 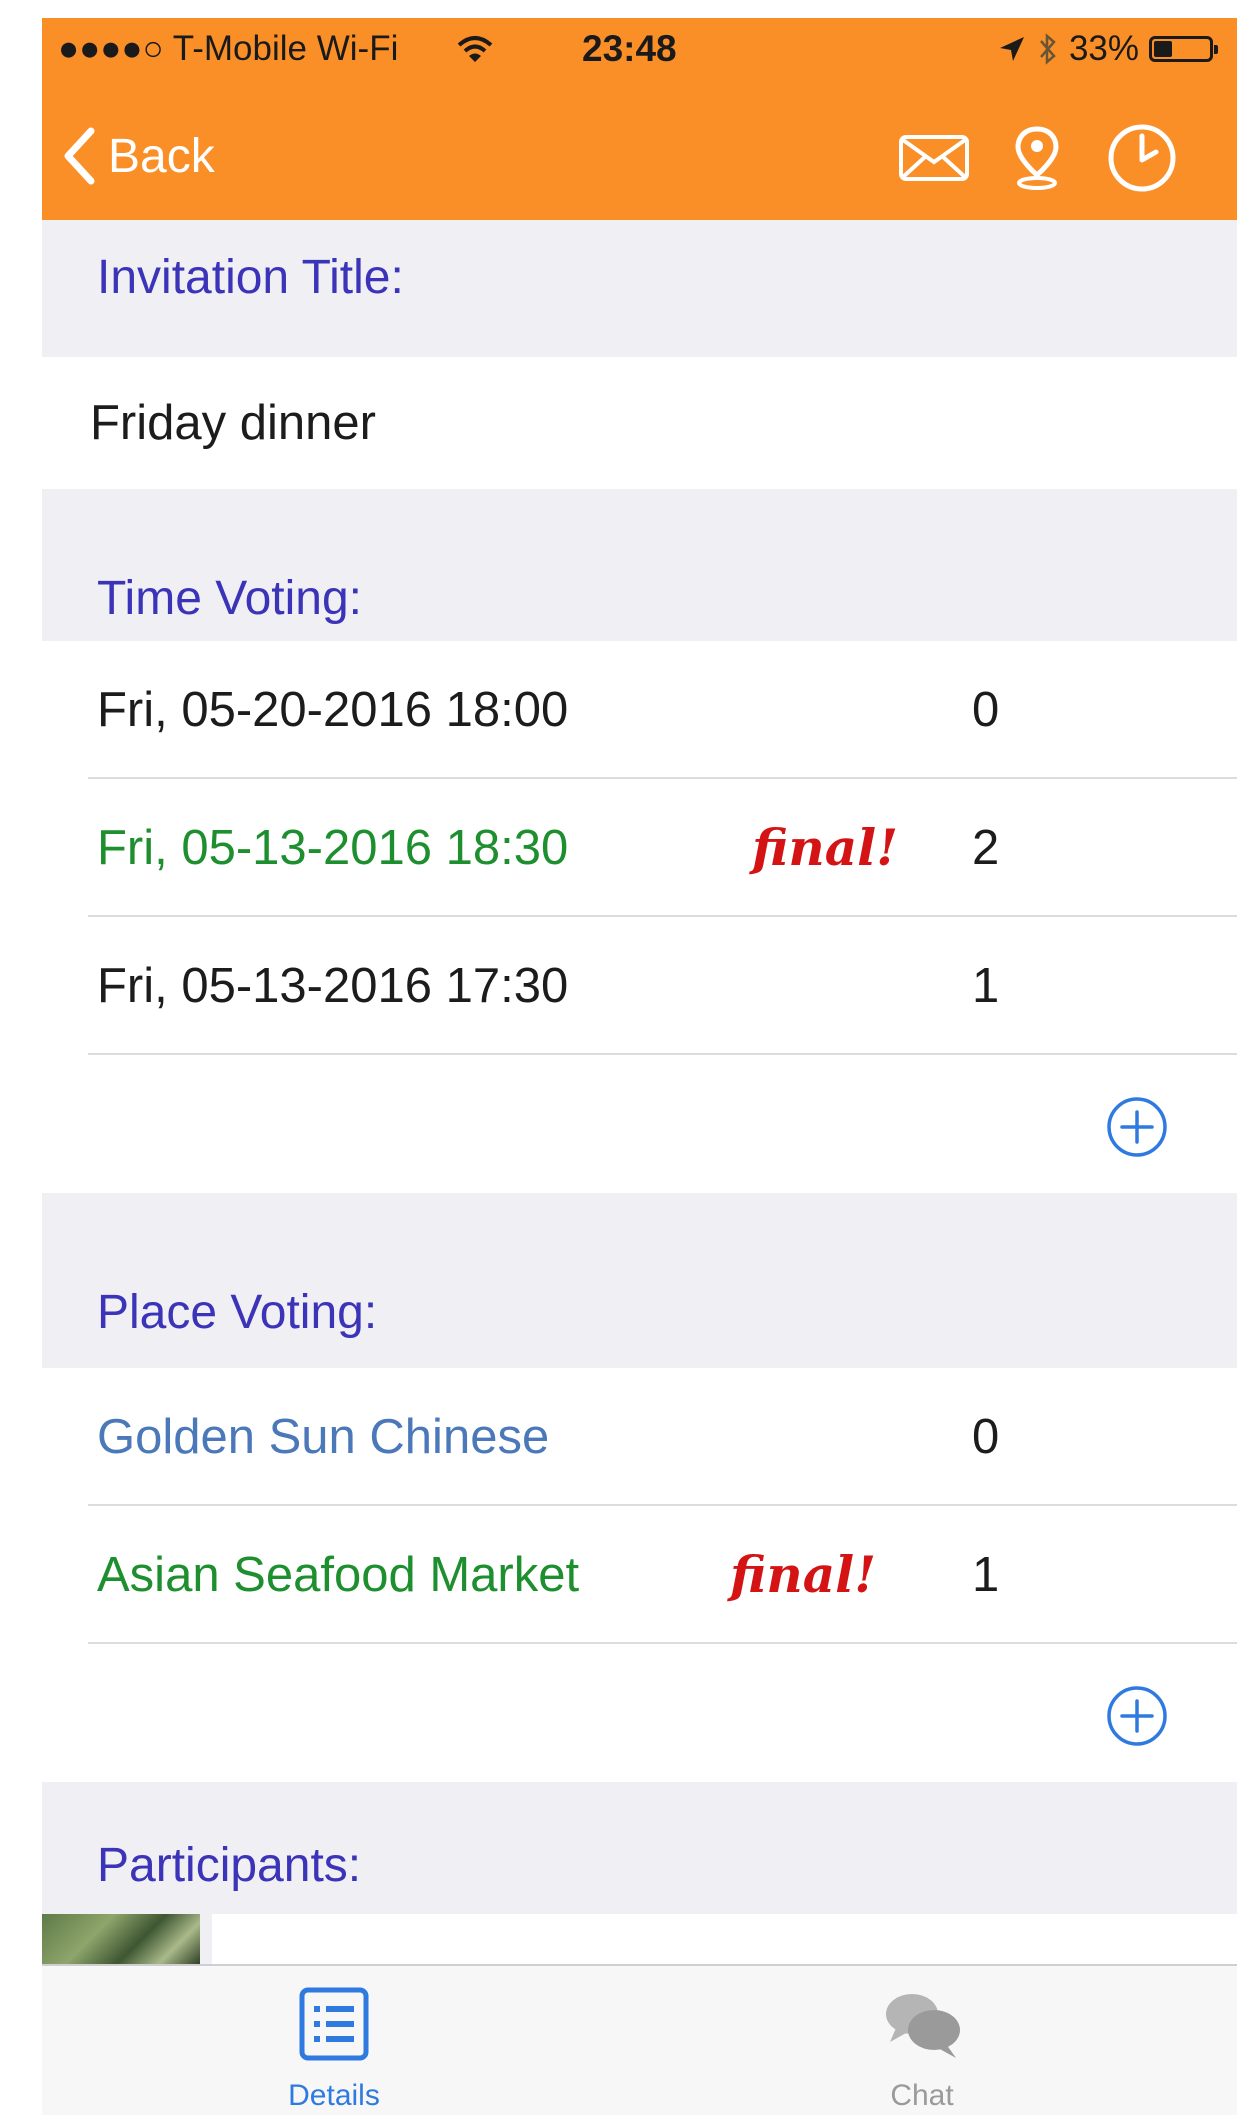 I want to click on place-option-row: Golden Sun Chinese 0, so click(x=639, y=1437).